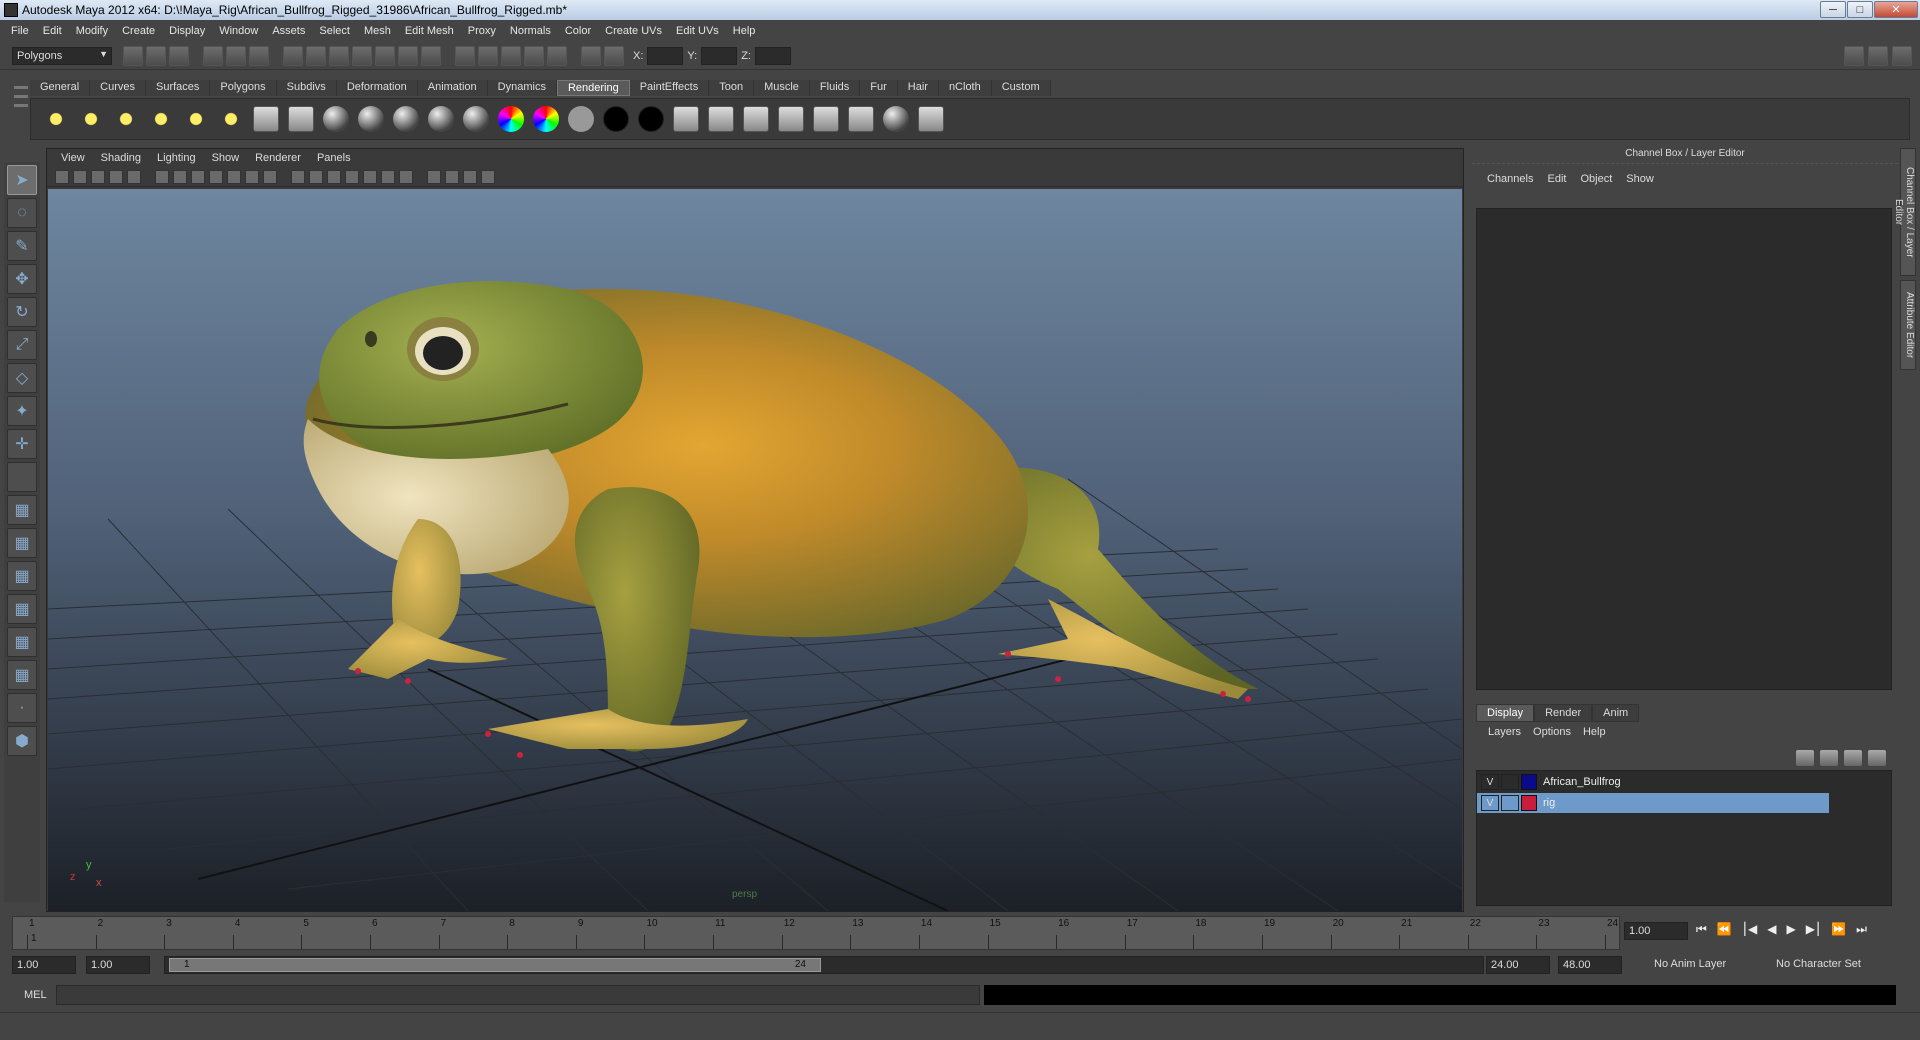 This screenshot has height=1040, width=1920. I want to click on render-settings-shelf-icon, so click(756, 119).